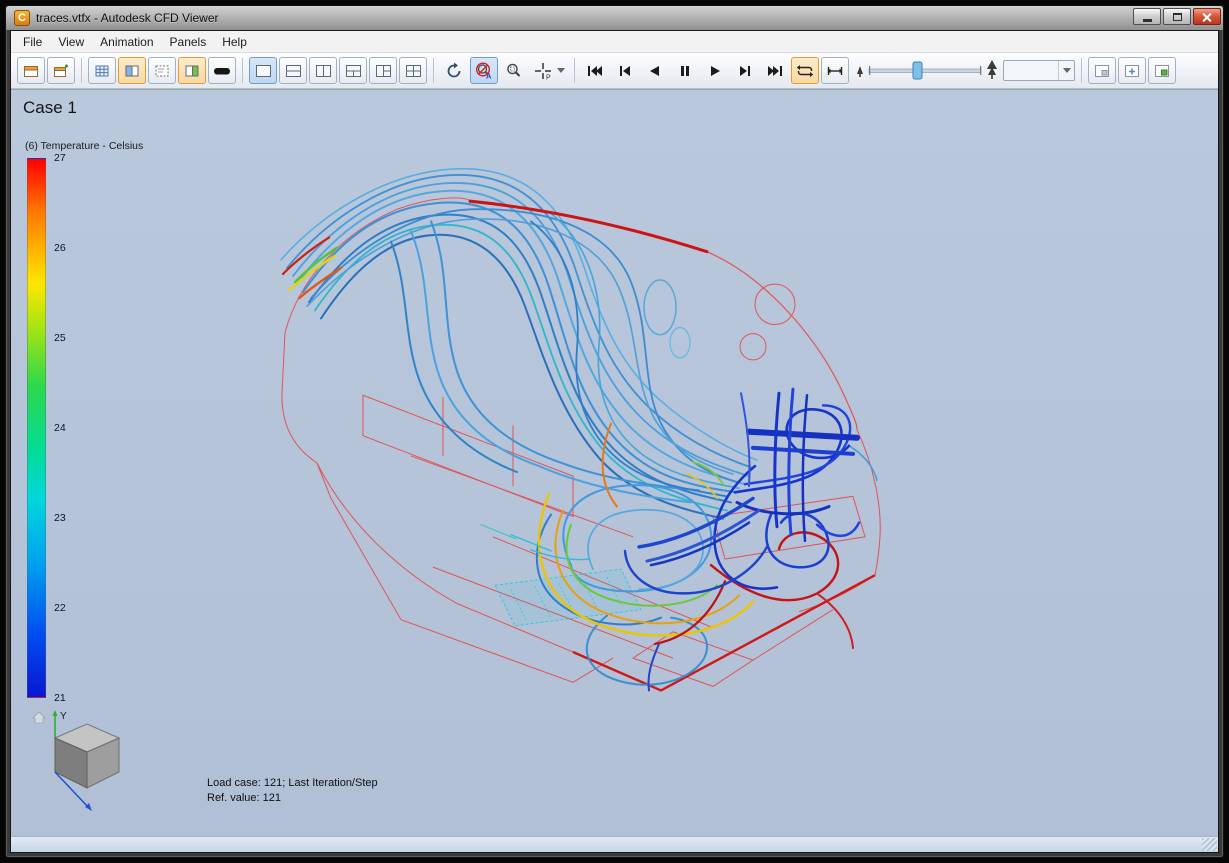  I want to click on zoom-lock-button: A, so click(484, 70).